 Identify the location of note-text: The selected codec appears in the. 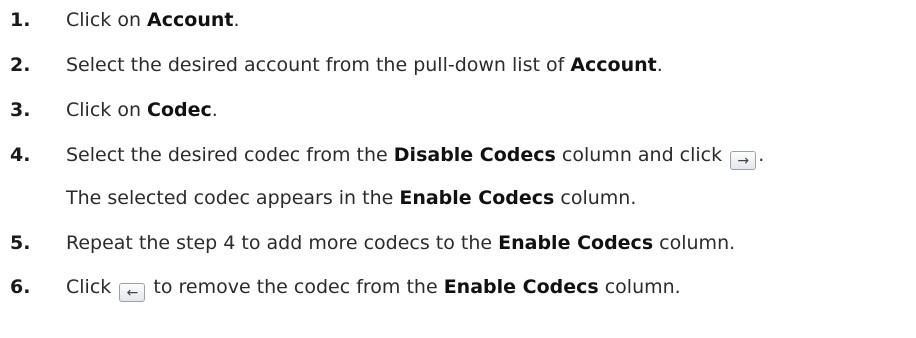
(233, 198).